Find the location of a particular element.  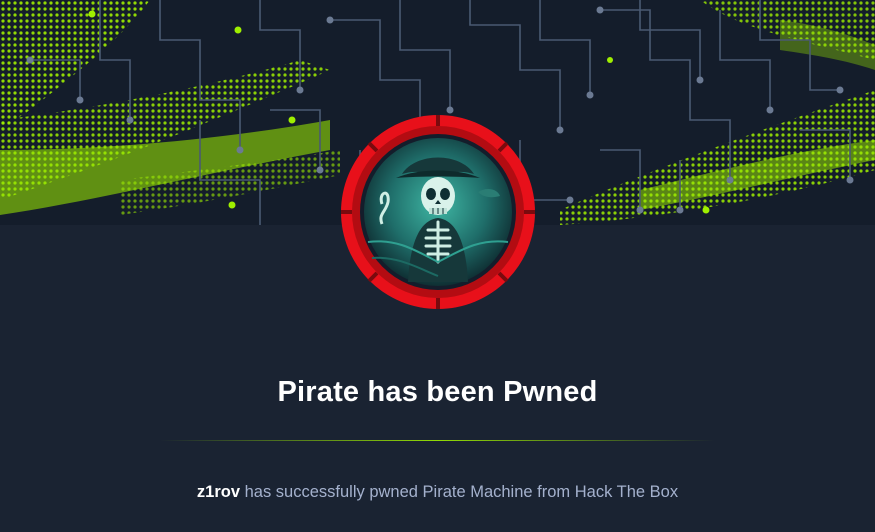

machine-avatar is located at coordinates (438, 212).